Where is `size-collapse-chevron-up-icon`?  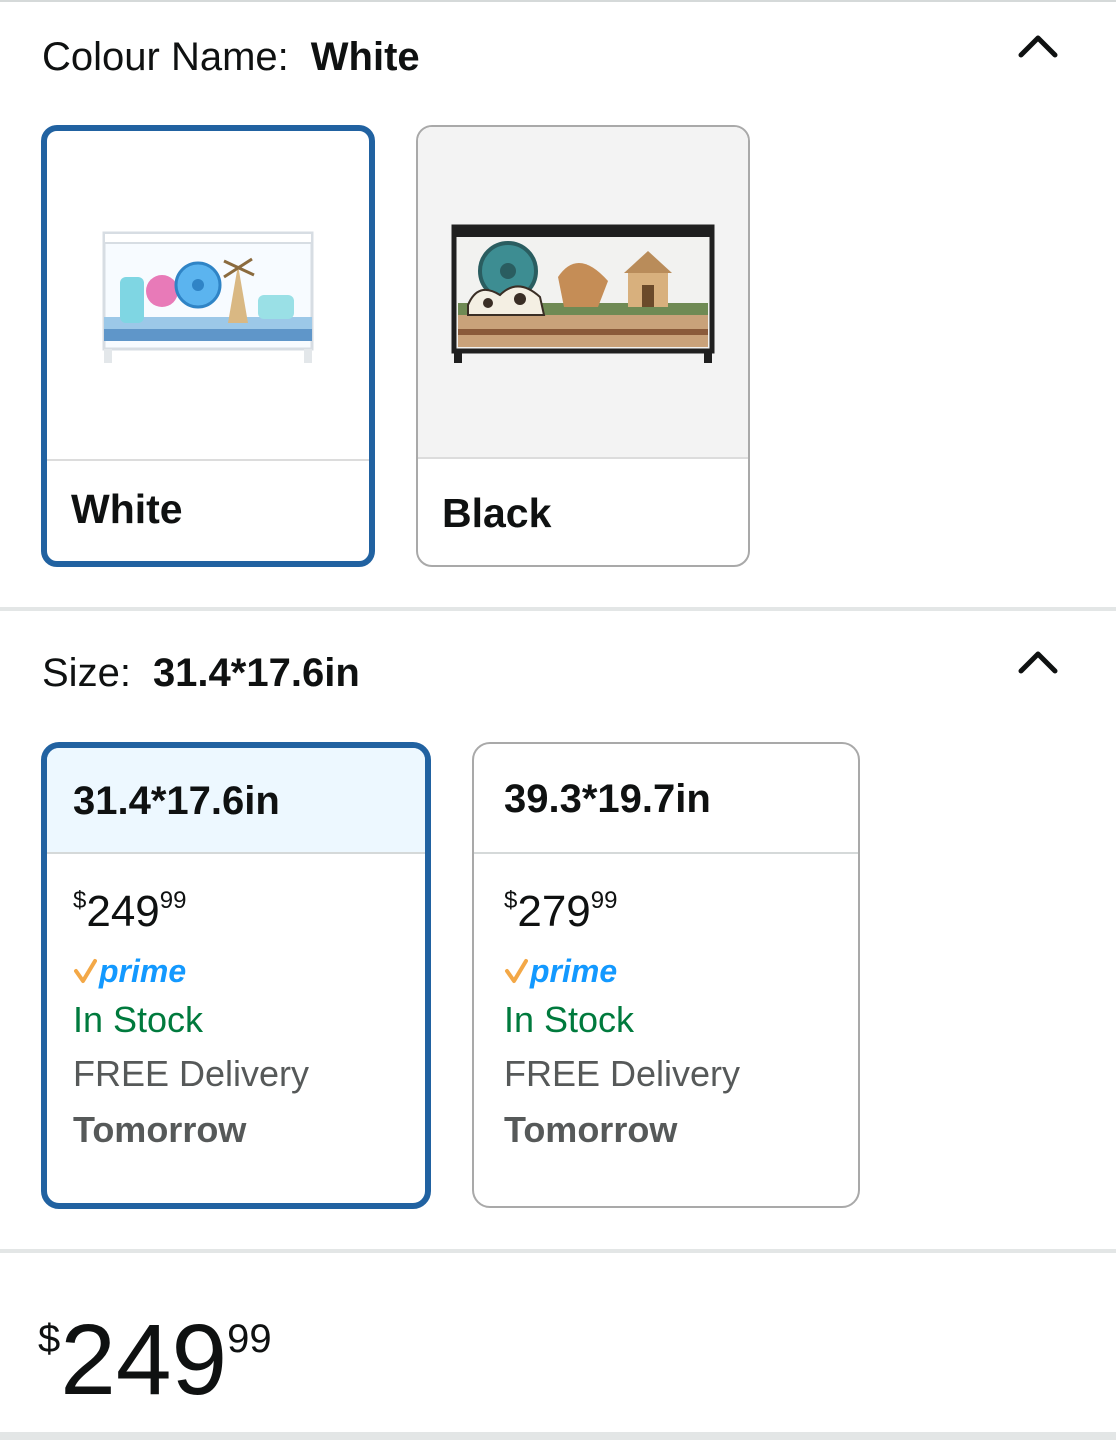
size-collapse-chevron-up-icon is located at coordinates (1038, 662).